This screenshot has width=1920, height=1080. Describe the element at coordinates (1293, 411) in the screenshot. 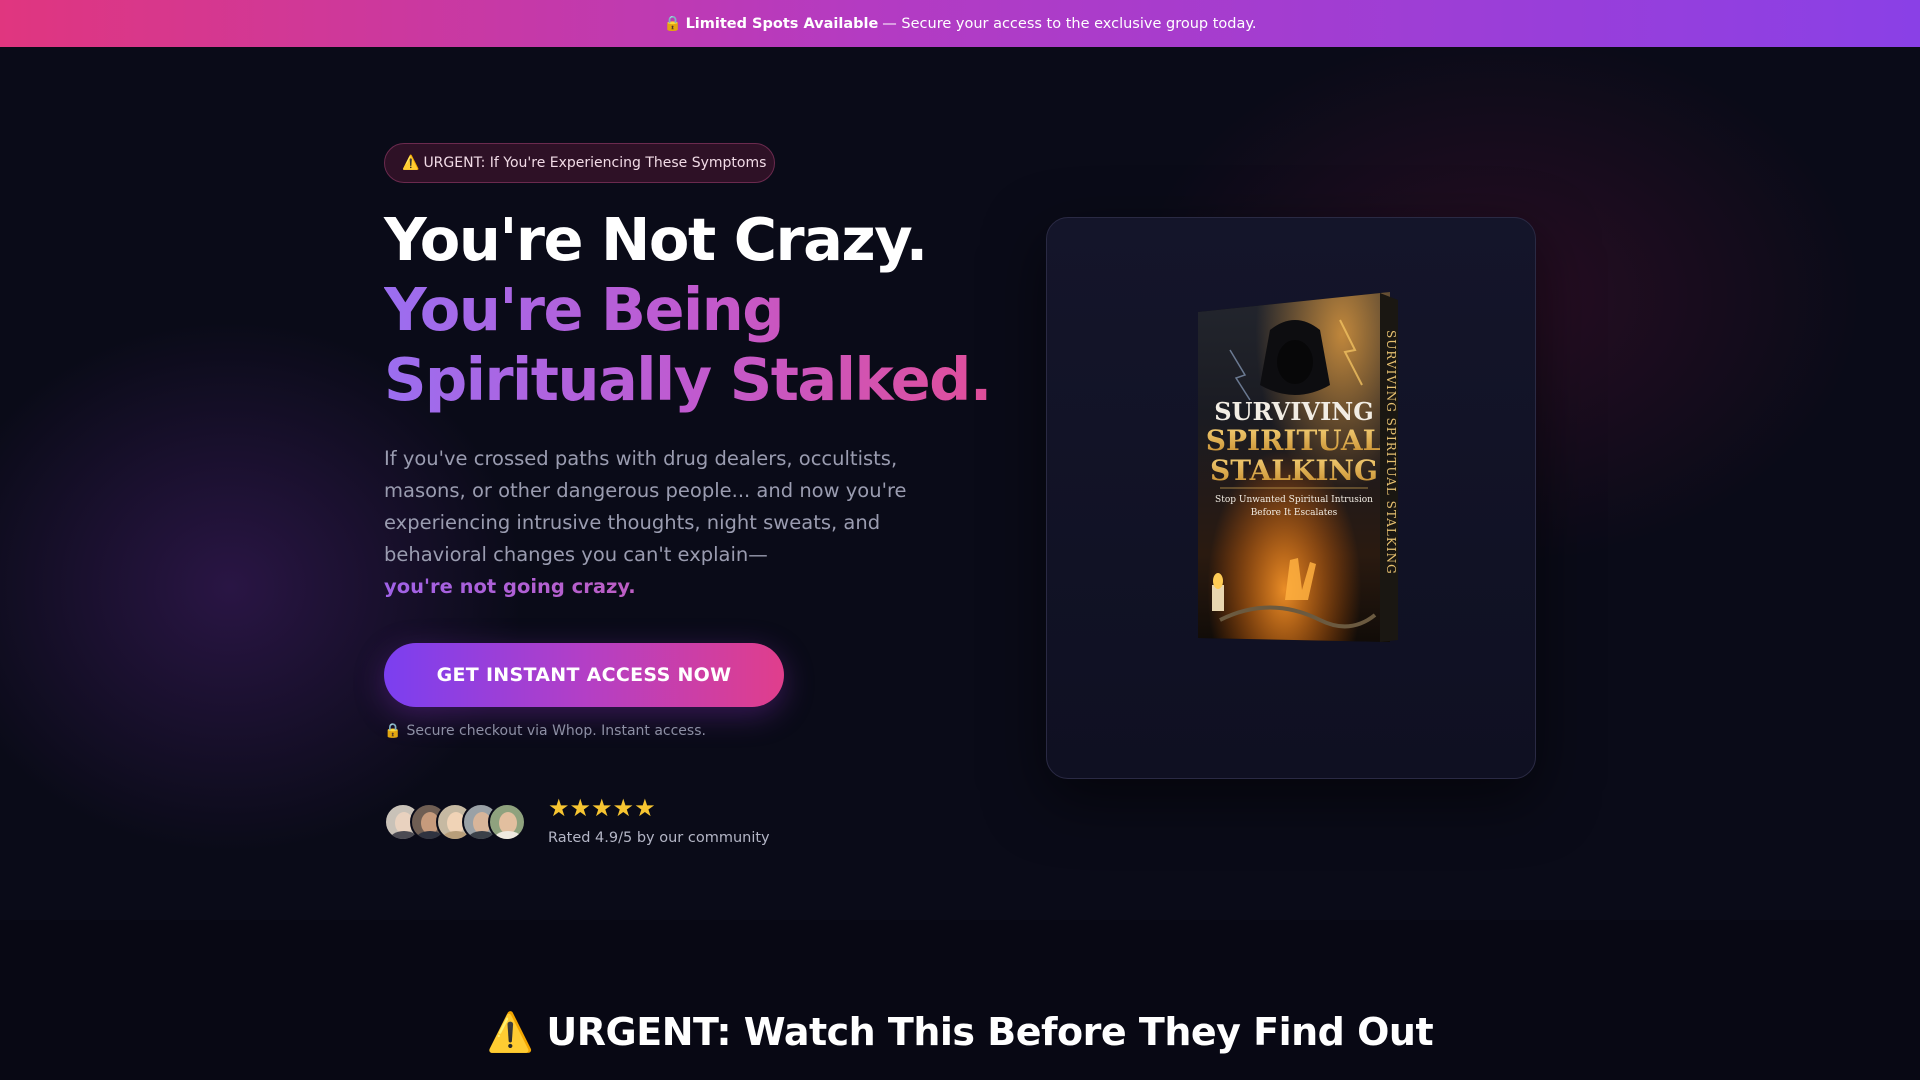

I see `book-title-1: SURVIVING` at that location.